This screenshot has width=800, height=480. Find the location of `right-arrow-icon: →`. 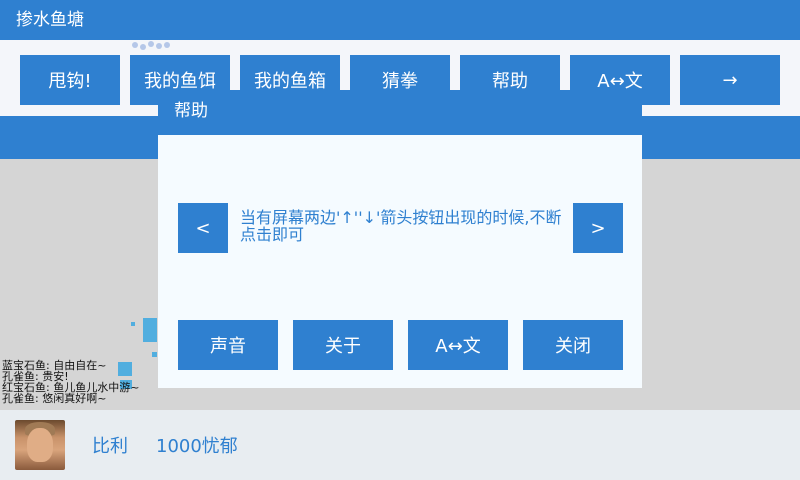

right-arrow-icon: → is located at coordinates (730, 80).